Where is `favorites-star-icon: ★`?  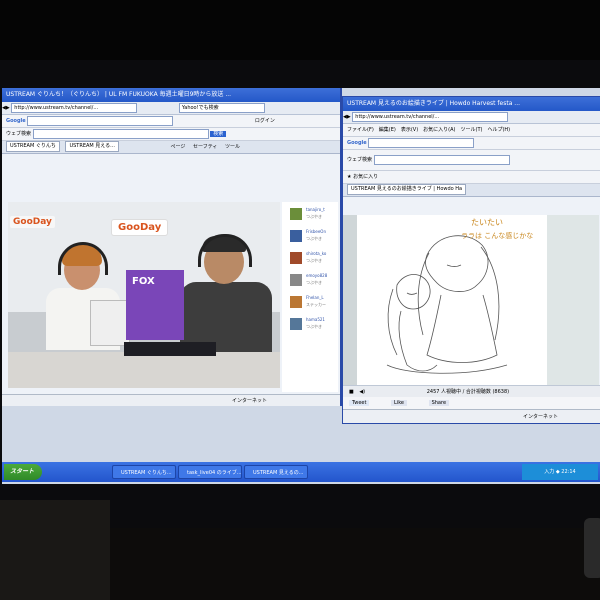 favorites-star-icon: ★ is located at coordinates (349, 177).